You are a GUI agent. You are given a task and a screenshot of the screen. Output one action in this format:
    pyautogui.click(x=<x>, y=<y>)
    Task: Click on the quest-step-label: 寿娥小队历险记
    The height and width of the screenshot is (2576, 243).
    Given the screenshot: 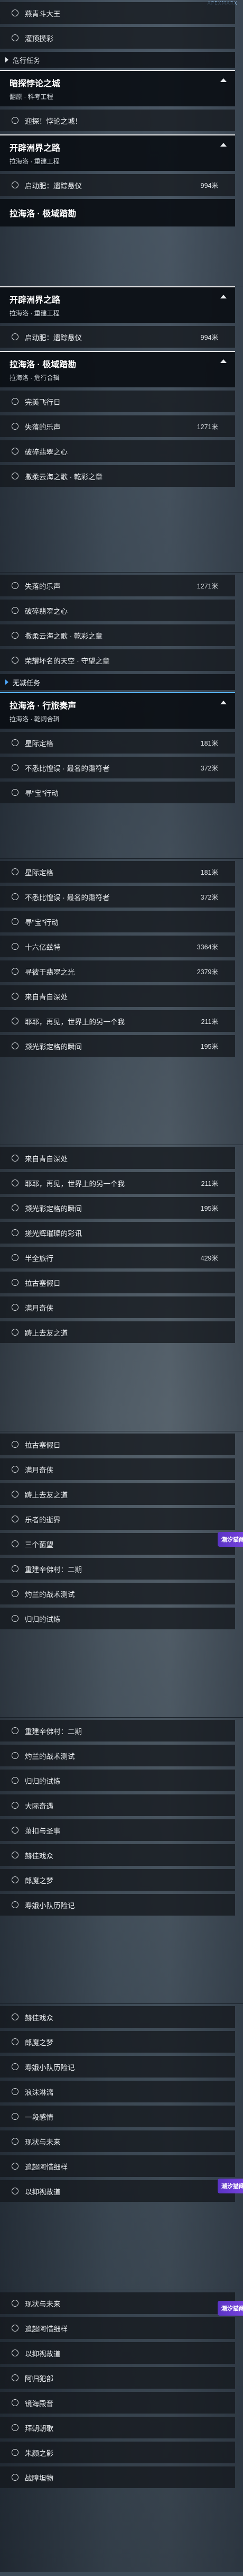 What is the action you would take?
    pyautogui.click(x=50, y=1905)
    